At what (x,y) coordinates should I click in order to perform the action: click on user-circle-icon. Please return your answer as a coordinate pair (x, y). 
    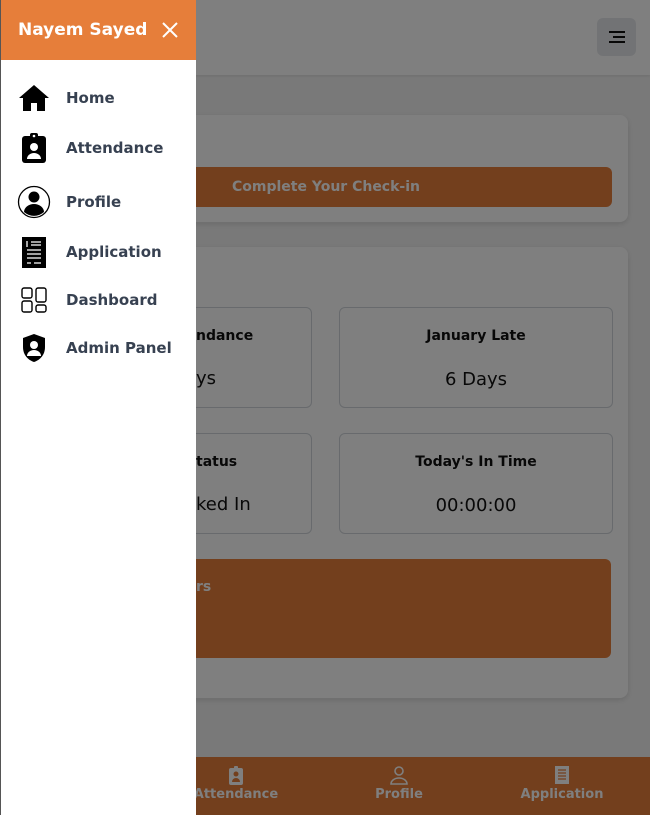
    Looking at the image, I should click on (34, 202).